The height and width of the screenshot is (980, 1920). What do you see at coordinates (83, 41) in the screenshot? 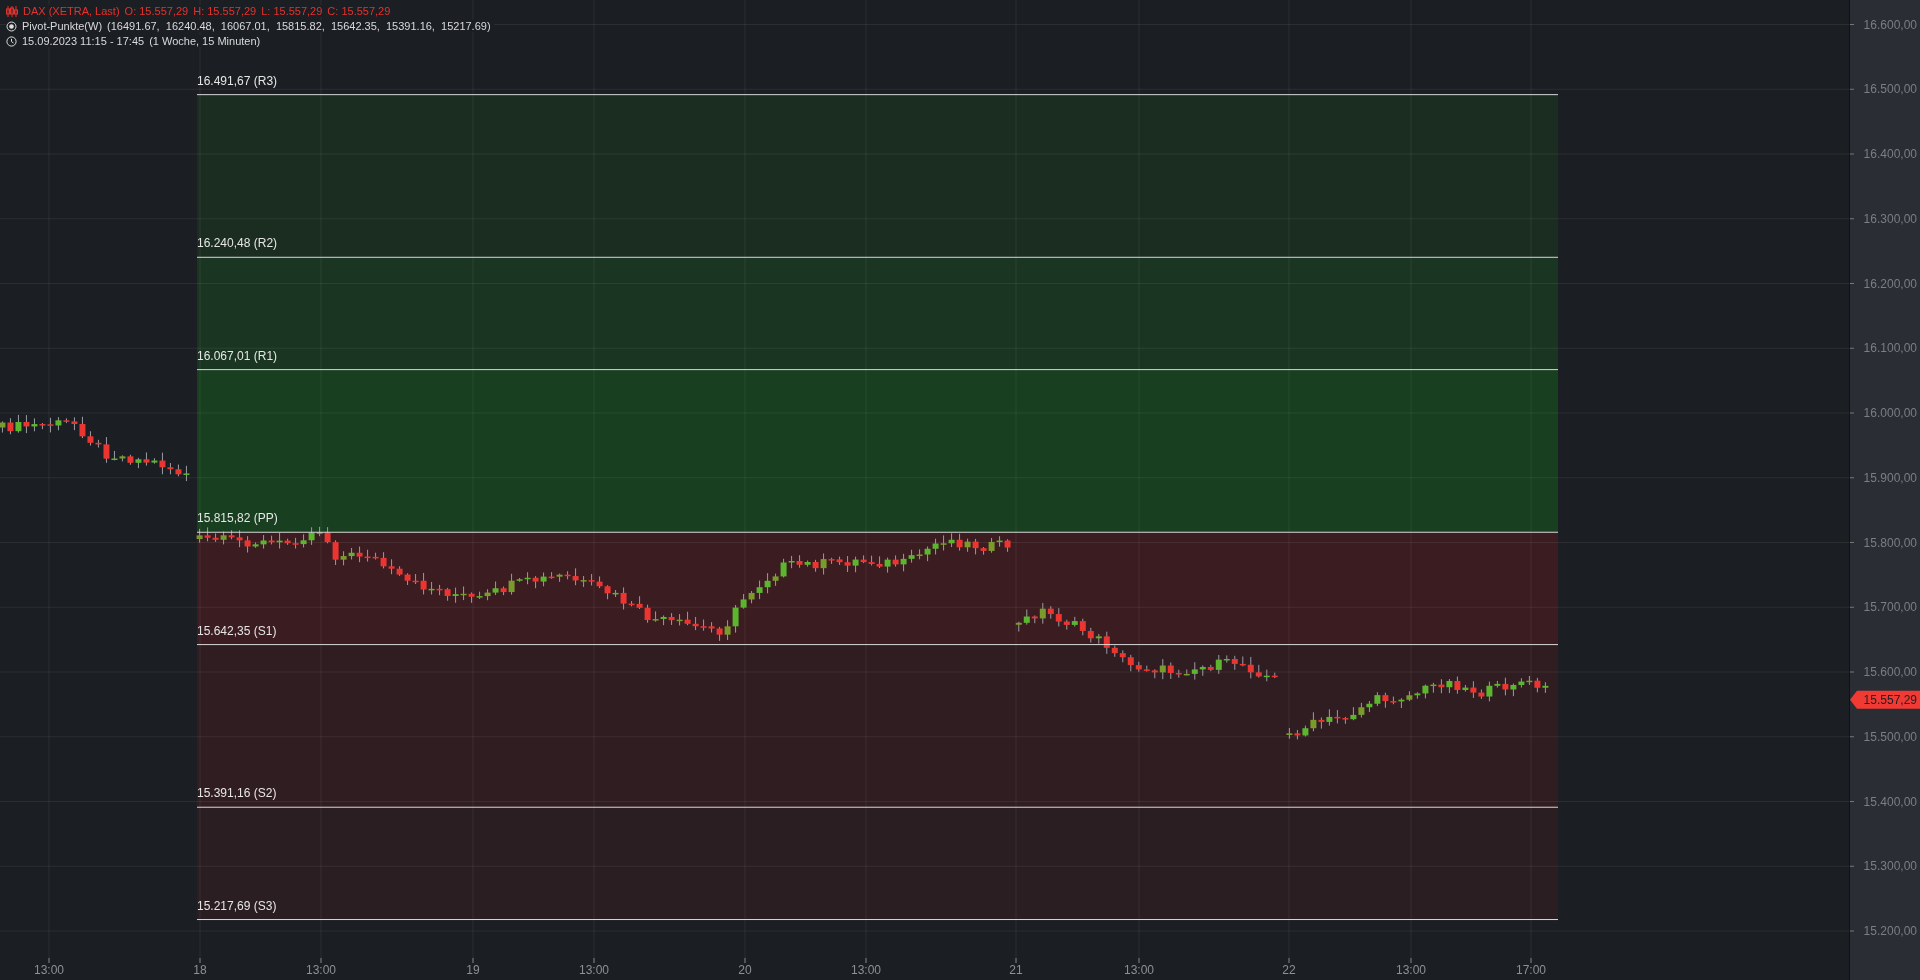
I see `period-range: 15.09.2023 11:15 - 17:45` at bounding box center [83, 41].